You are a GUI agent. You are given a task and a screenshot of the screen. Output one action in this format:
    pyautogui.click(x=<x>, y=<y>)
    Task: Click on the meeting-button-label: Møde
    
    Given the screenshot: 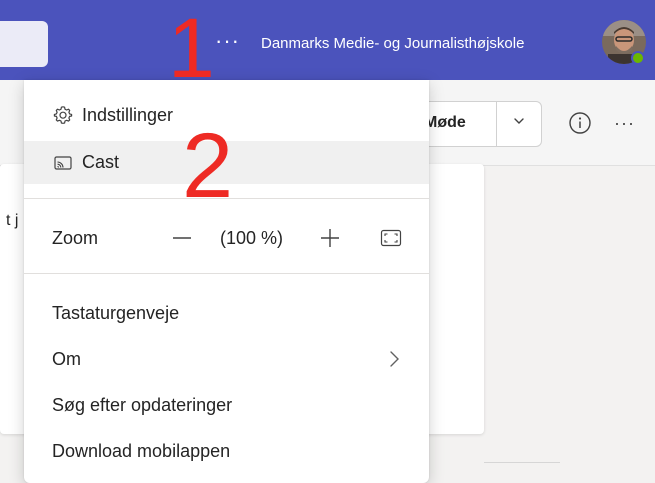 What is the action you would take?
    pyautogui.click(x=445, y=122)
    